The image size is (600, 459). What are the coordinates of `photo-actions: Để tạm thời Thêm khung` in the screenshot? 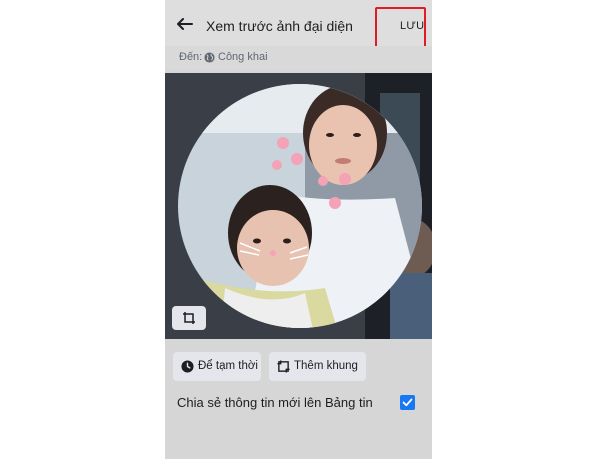 It's located at (298, 367).